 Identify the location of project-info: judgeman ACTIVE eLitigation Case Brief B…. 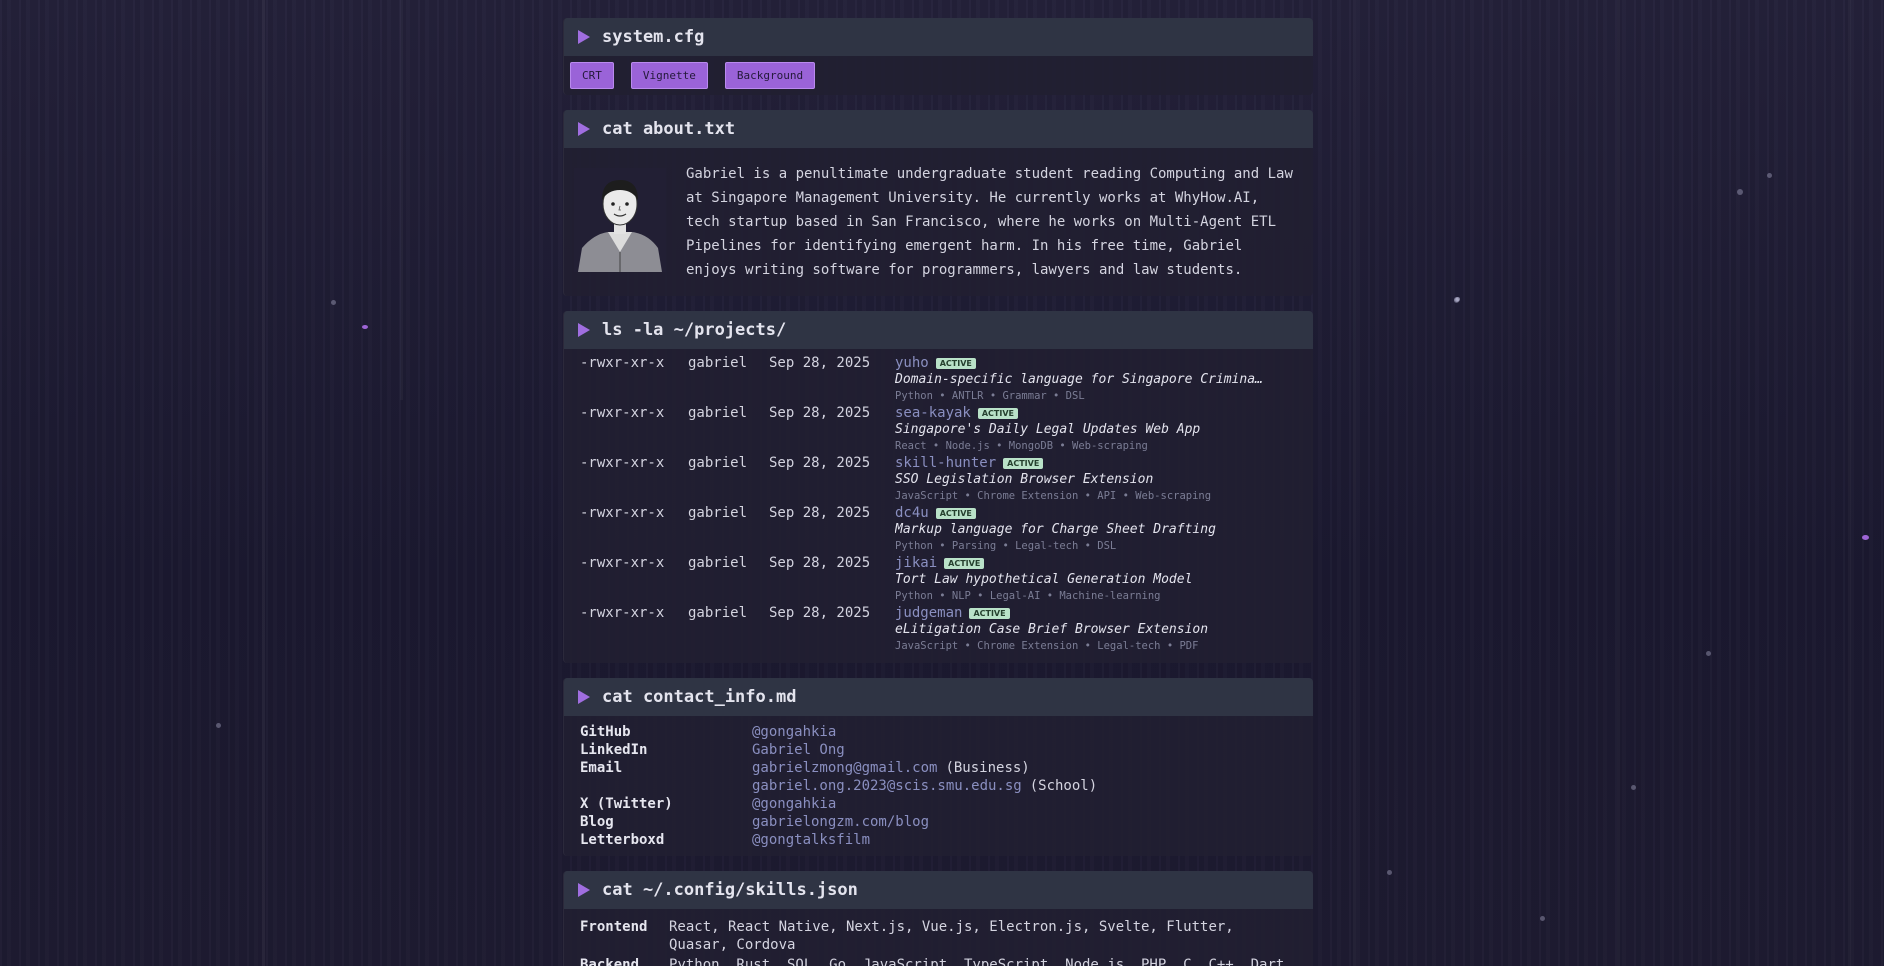
(1096, 630).